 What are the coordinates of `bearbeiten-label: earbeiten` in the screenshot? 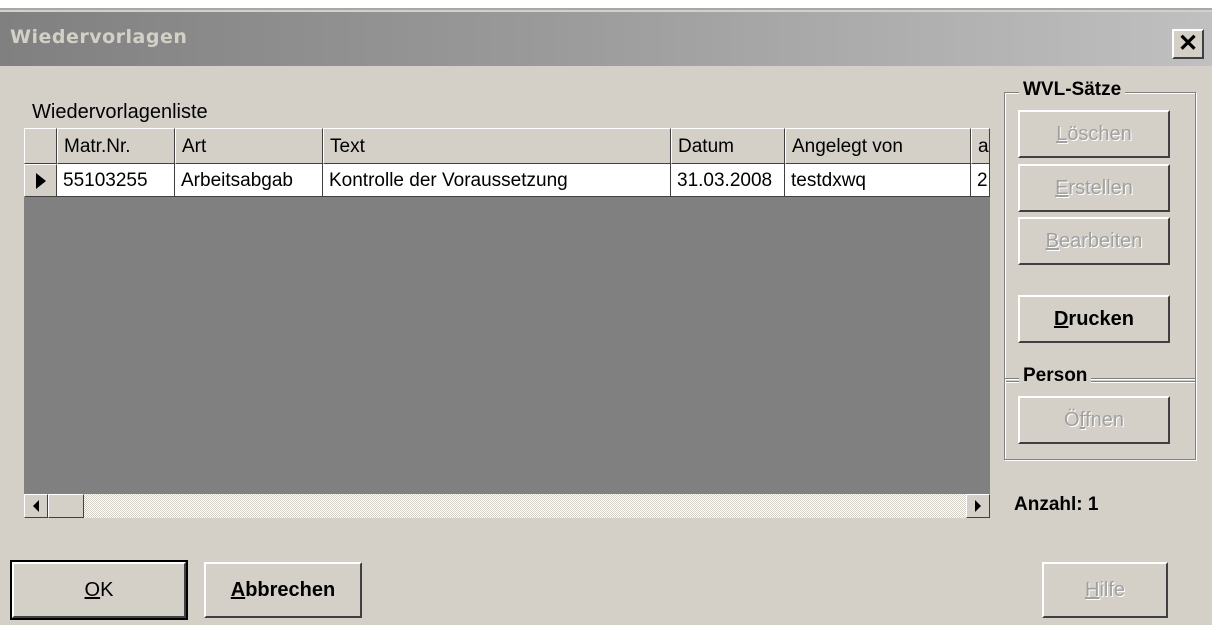 It's located at (1100, 240).